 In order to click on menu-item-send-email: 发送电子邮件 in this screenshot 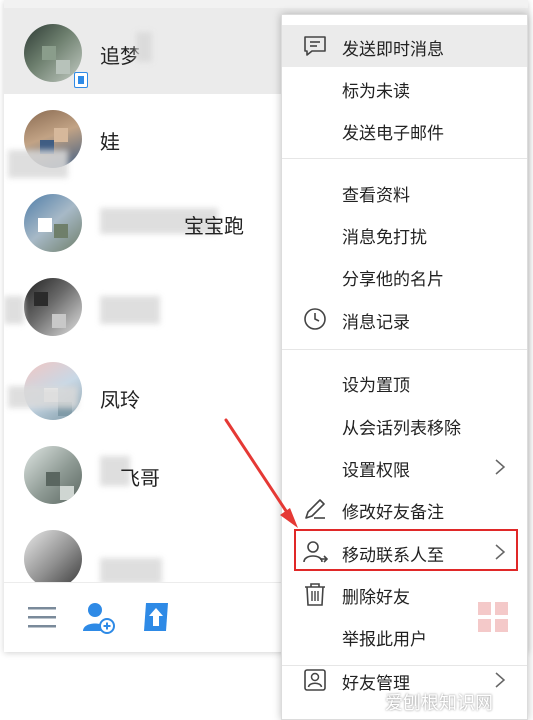, I will do `click(404, 130)`.